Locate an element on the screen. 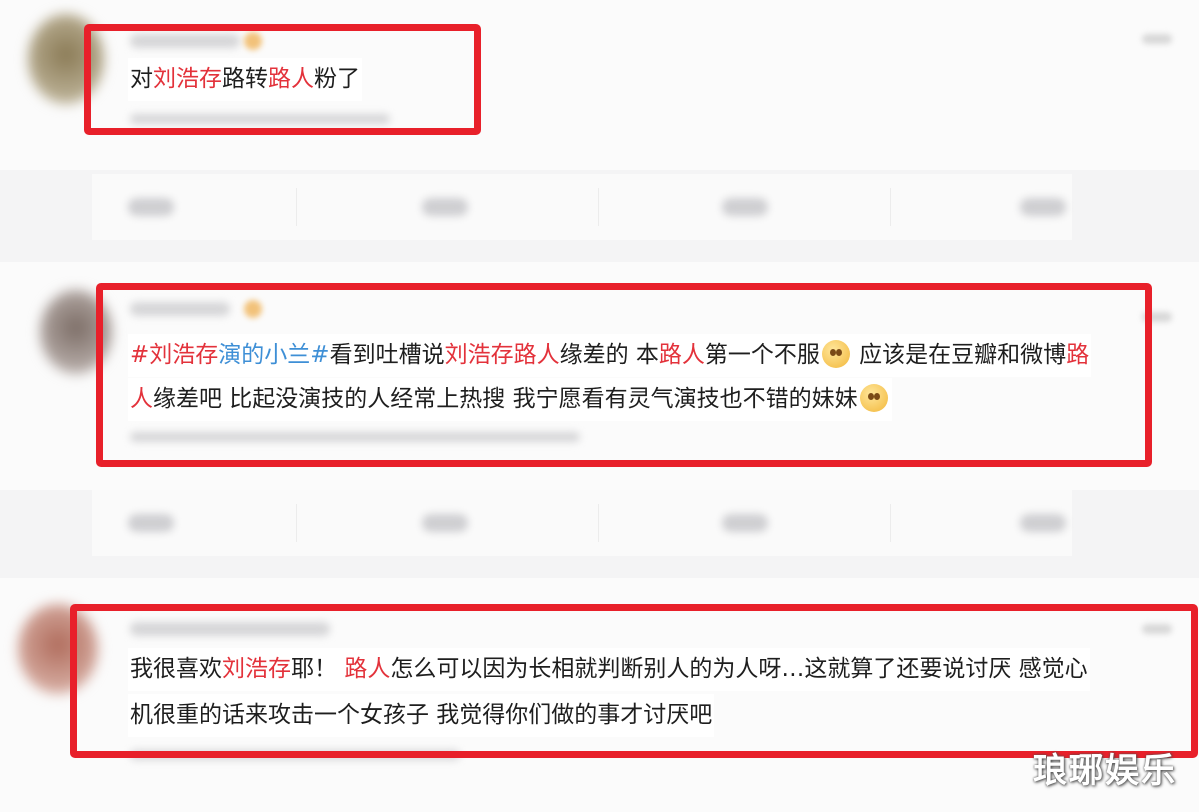 The image size is (1199, 812). comment-text-line-2: 机很重的话来攻击一个女孩子 我觉得你们做的事才讨厌吧 is located at coordinates (421, 715).